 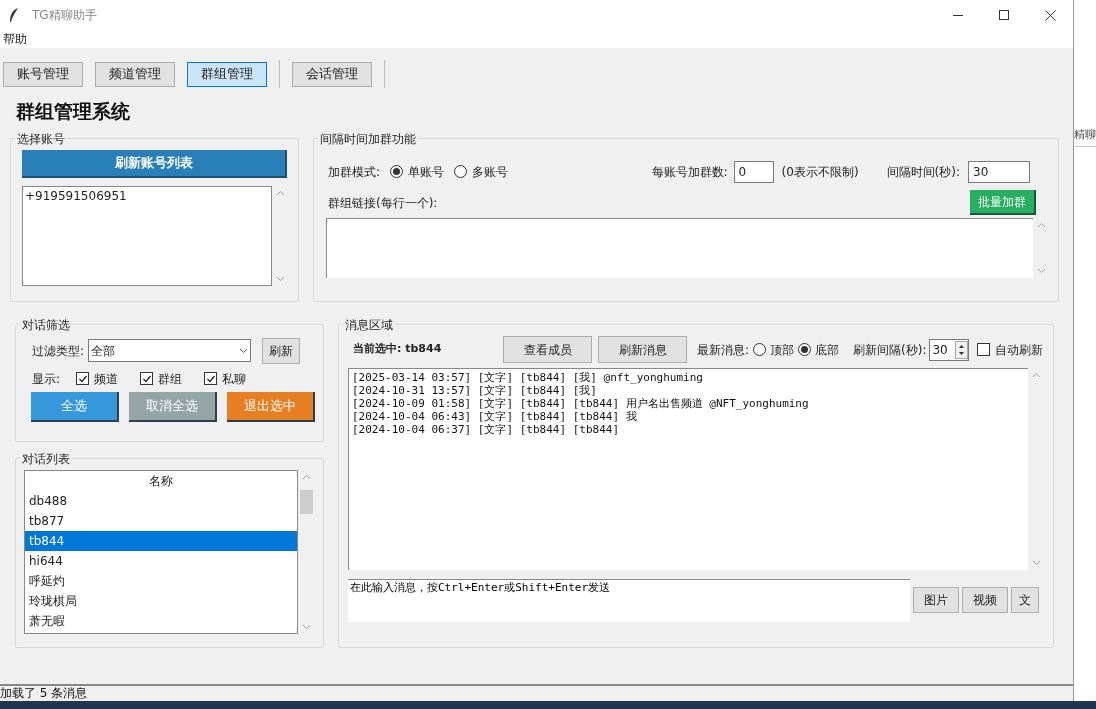 I want to click on interval-label: 间隔时间(秒):, so click(x=923, y=172).